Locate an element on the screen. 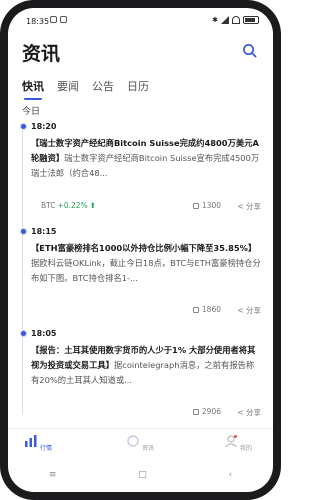 This screenshot has height=500, width=320. coin-tag: BTC +0.22% ⬆ is located at coordinates (68, 205).